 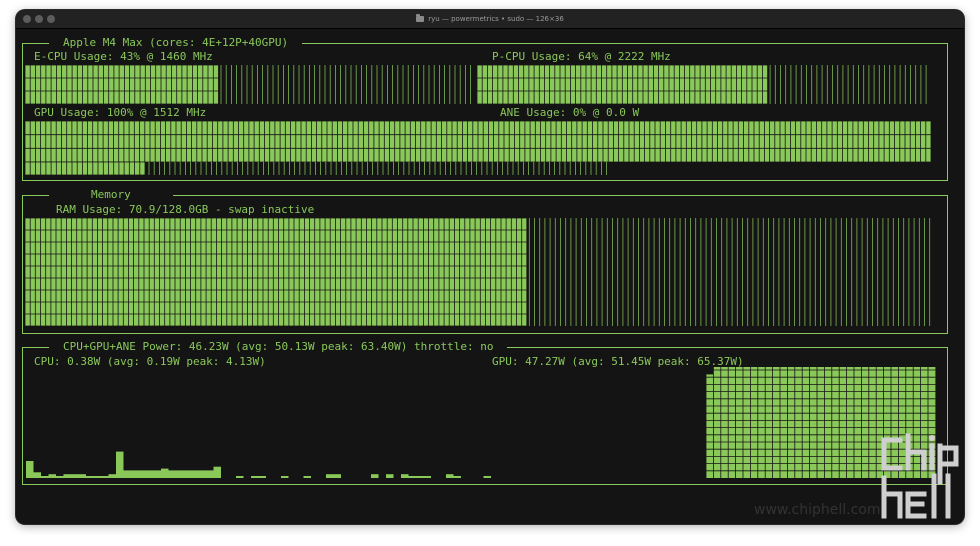 What do you see at coordinates (920, 476) in the screenshot?
I see `chiphell-logo` at bounding box center [920, 476].